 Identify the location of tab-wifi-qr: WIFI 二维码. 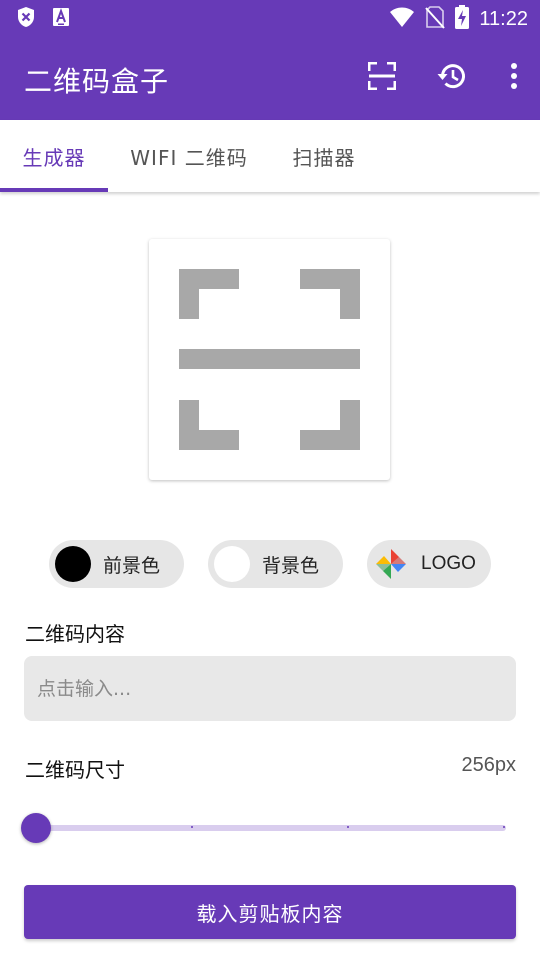
(189, 156).